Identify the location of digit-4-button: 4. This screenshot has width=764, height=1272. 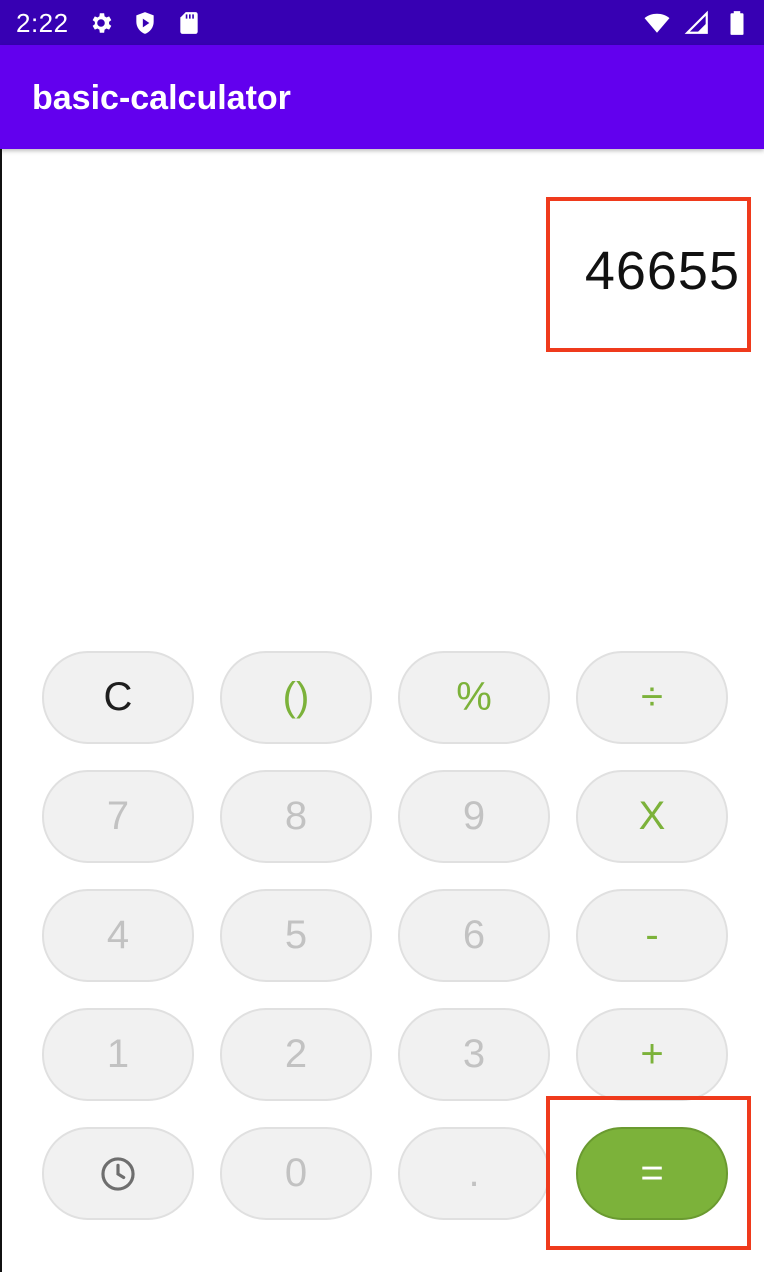
(118, 935).